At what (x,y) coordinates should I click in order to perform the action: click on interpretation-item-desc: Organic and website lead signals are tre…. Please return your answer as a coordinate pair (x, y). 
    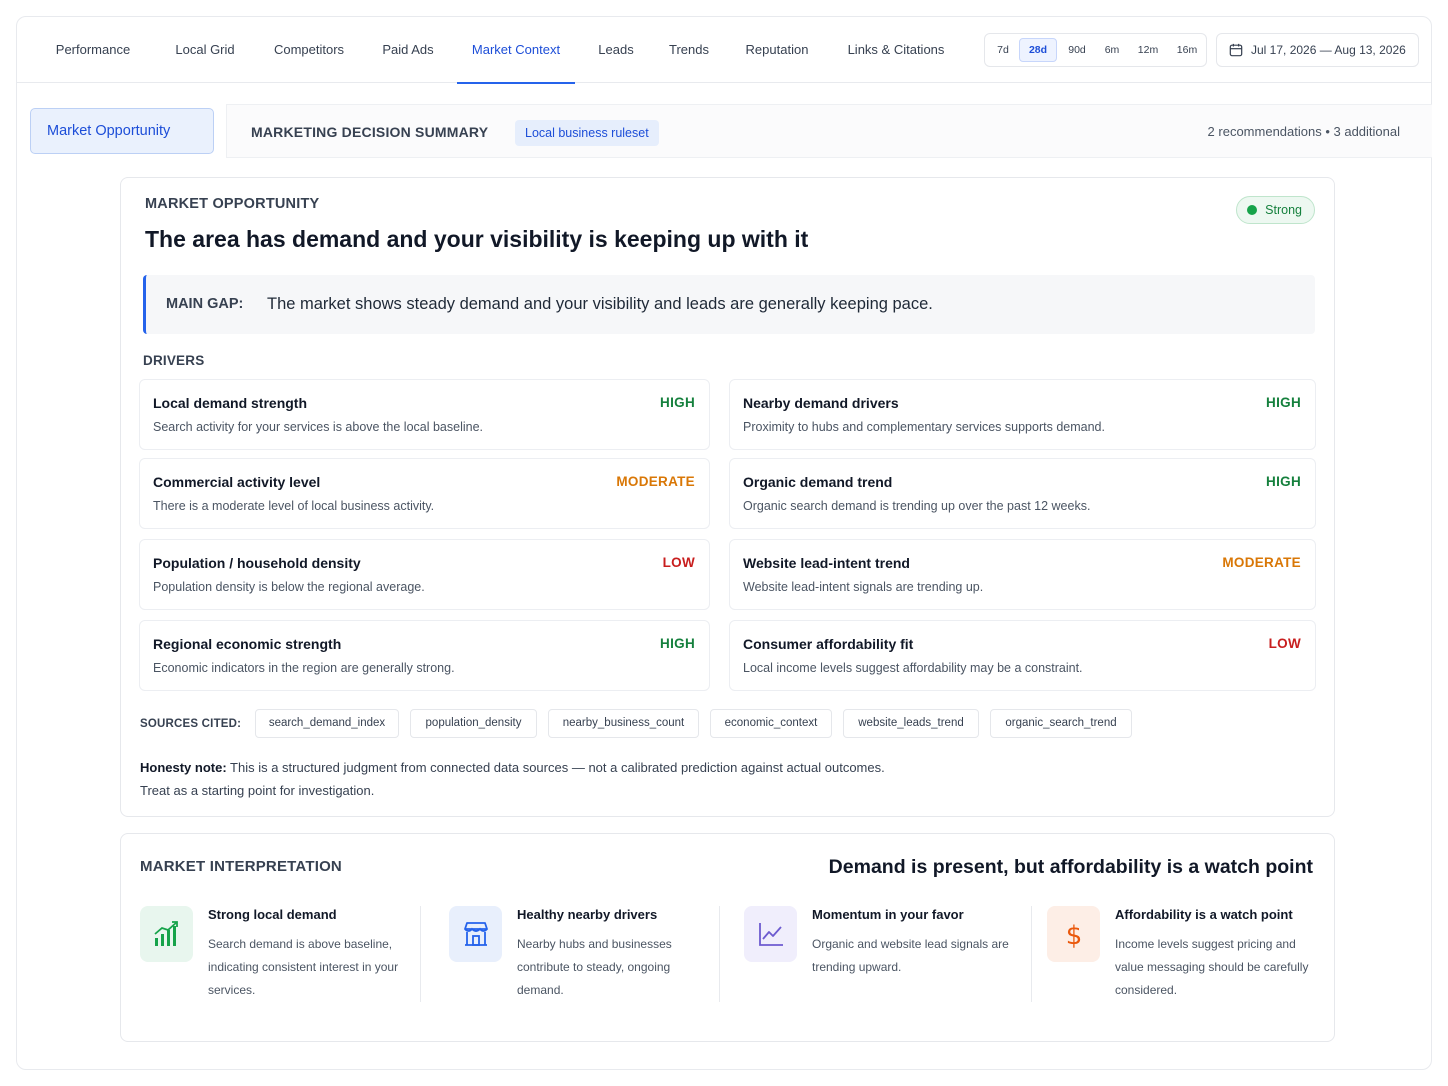
    Looking at the image, I should click on (910, 955).